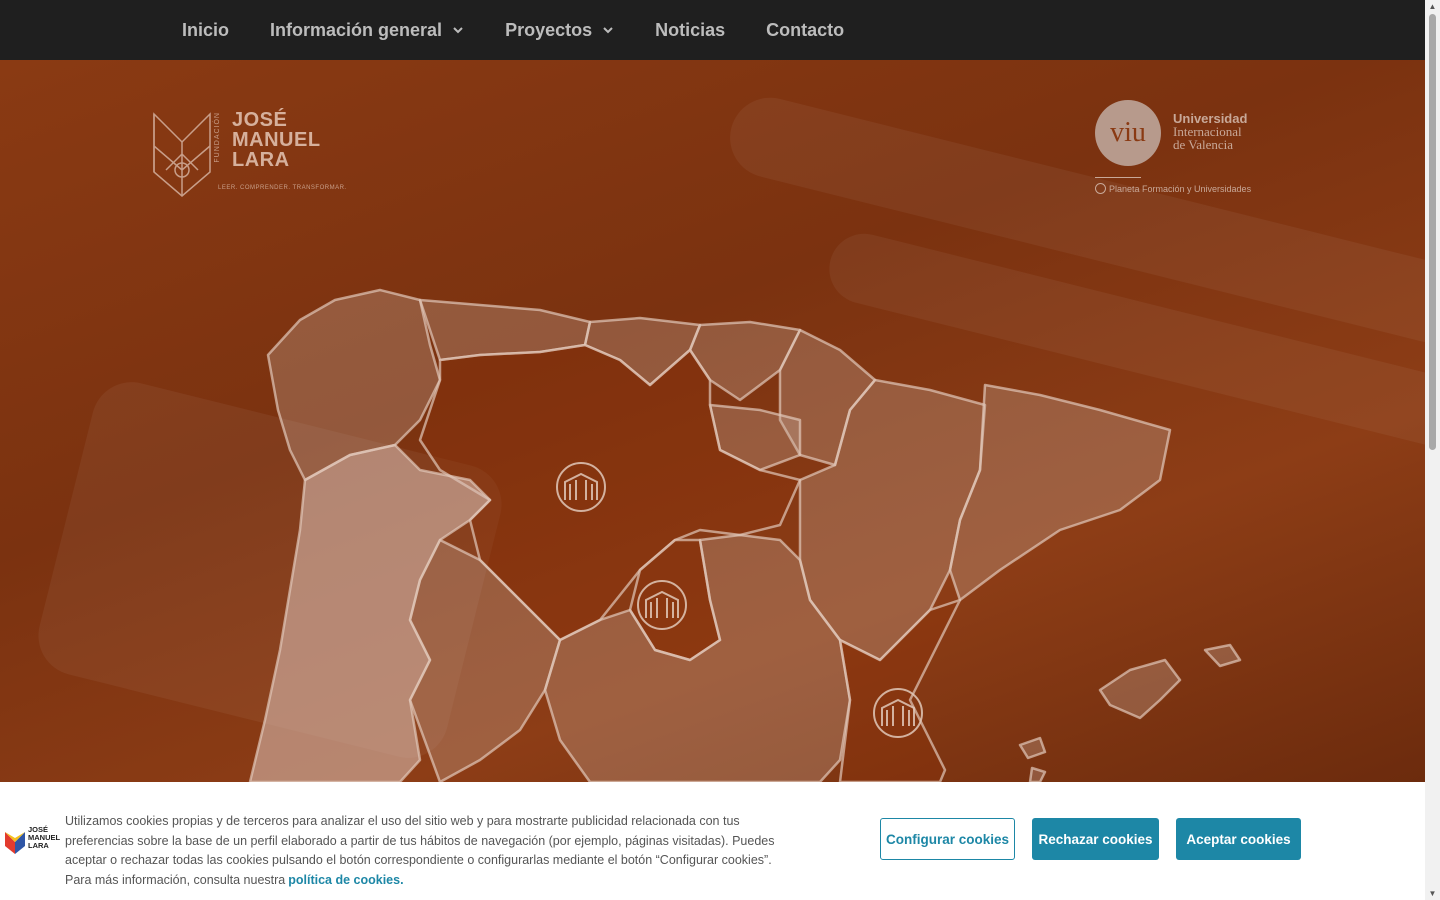  I want to click on fjml-emblem-icon, so click(182, 154).